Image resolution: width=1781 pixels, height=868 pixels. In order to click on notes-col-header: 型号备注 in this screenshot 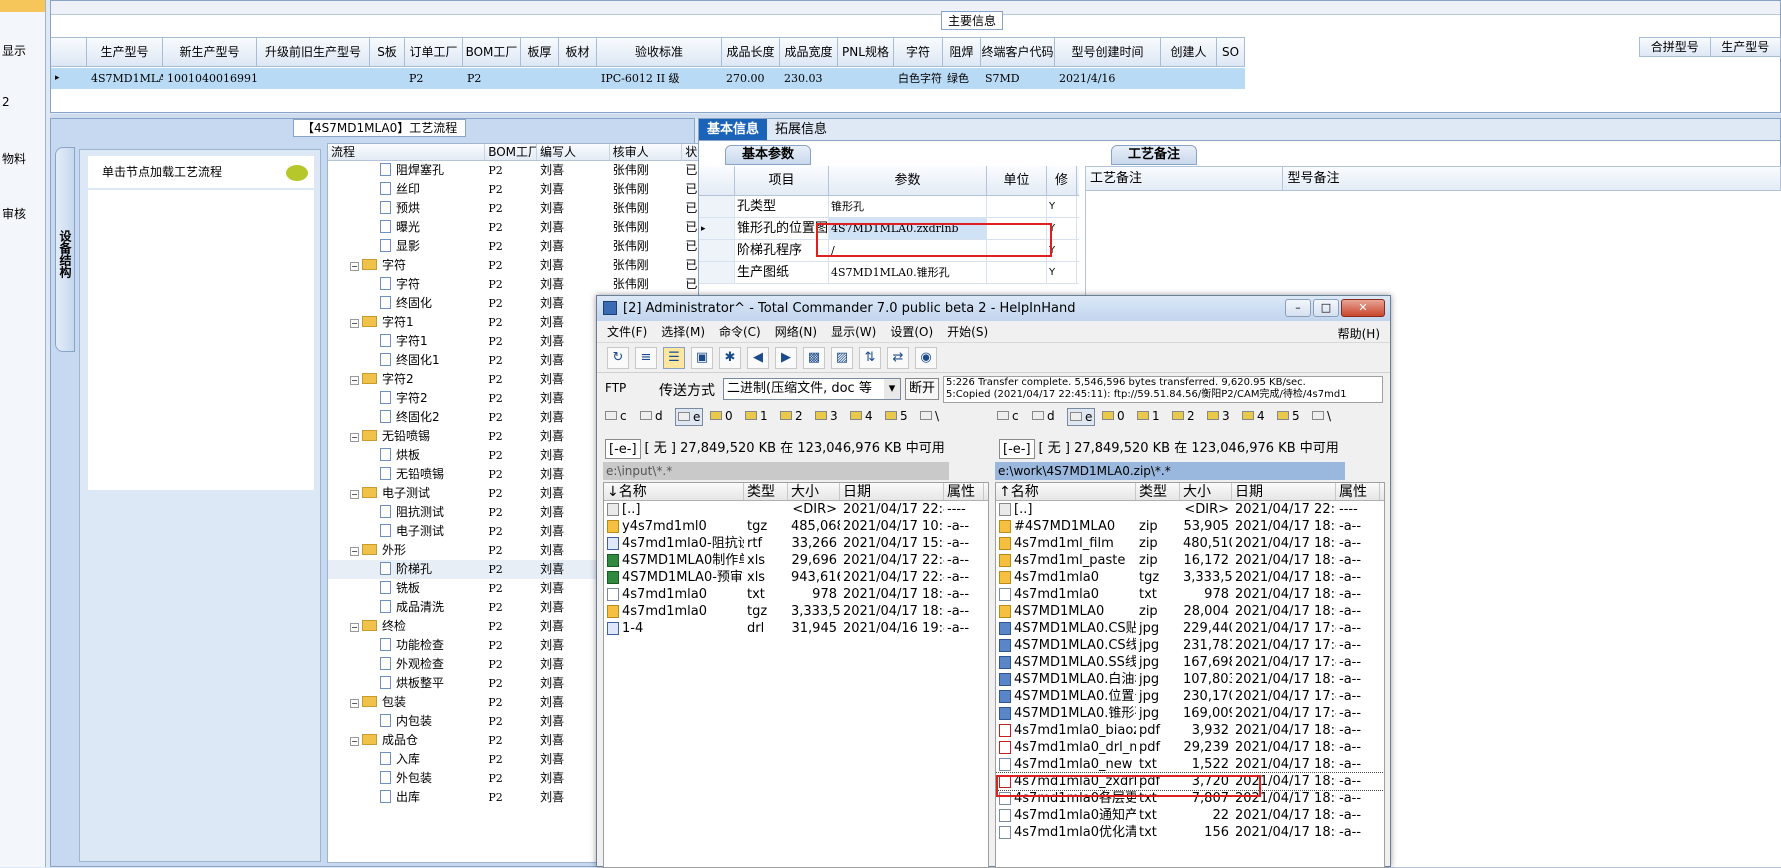, I will do `click(1532, 178)`.